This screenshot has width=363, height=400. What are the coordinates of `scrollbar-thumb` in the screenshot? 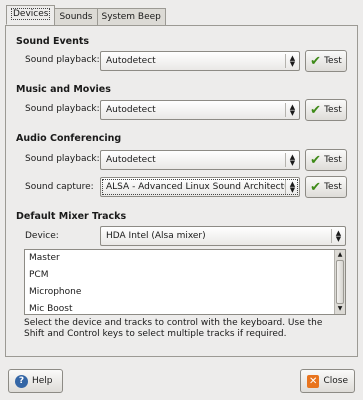 It's located at (340, 282).